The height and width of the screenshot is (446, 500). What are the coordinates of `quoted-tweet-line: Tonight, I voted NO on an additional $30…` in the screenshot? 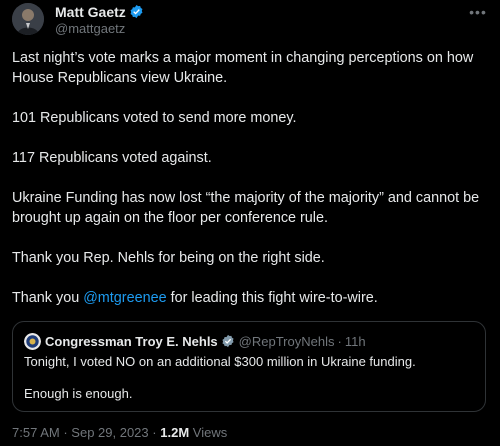 It's located at (220, 361).